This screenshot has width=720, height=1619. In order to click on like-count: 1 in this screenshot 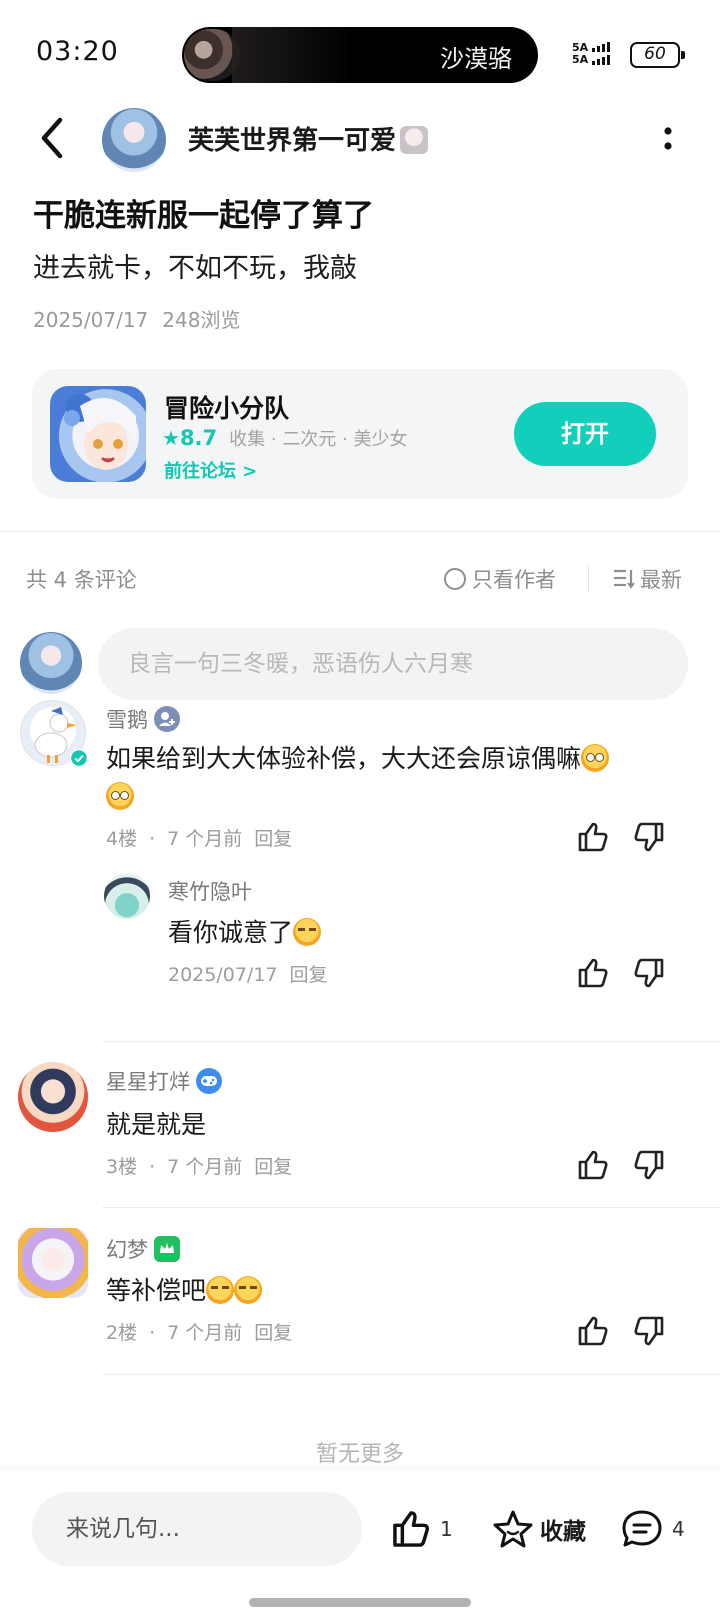, I will do `click(446, 1529)`.